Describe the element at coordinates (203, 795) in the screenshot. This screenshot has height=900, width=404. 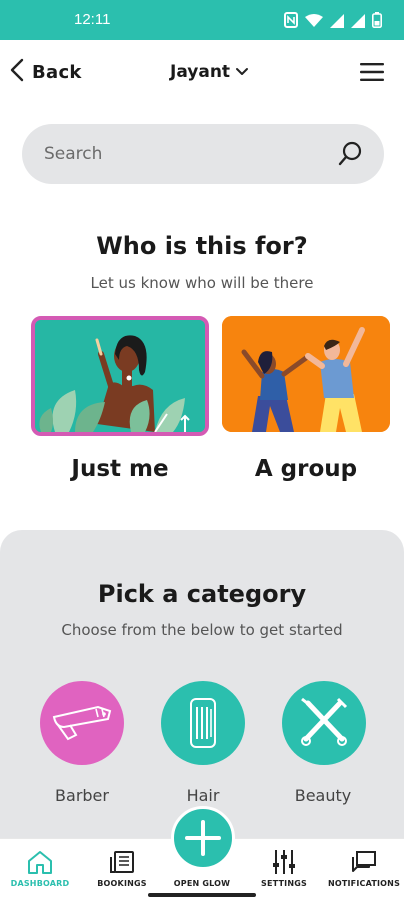
I see `category-hair-label: Hair` at that location.